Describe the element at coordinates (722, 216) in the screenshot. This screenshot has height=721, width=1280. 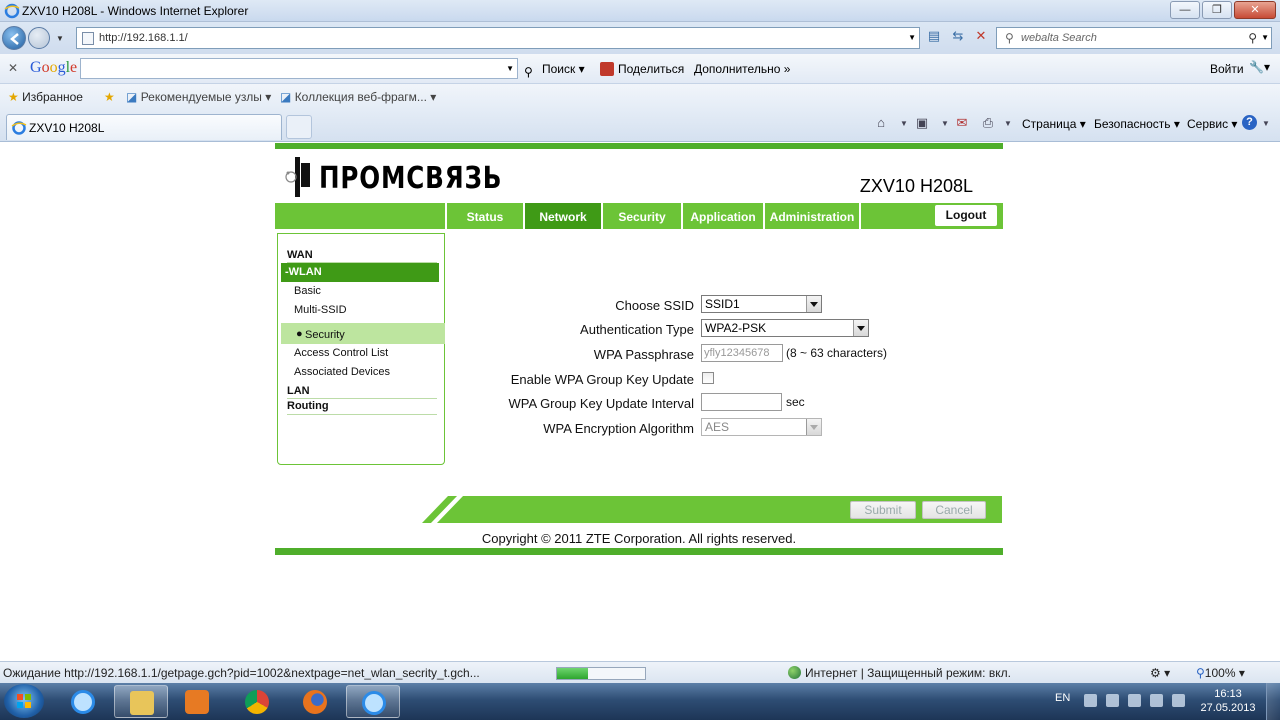
I see `tab-application: Application` at that location.